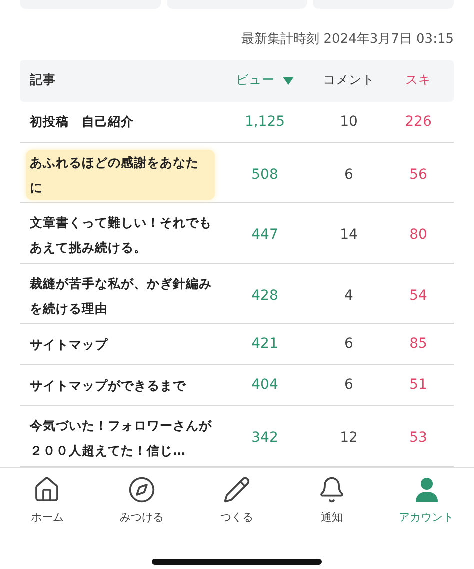 The width and height of the screenshot is (474, 569). I want to click on like-count: 54, so click(418, 296).